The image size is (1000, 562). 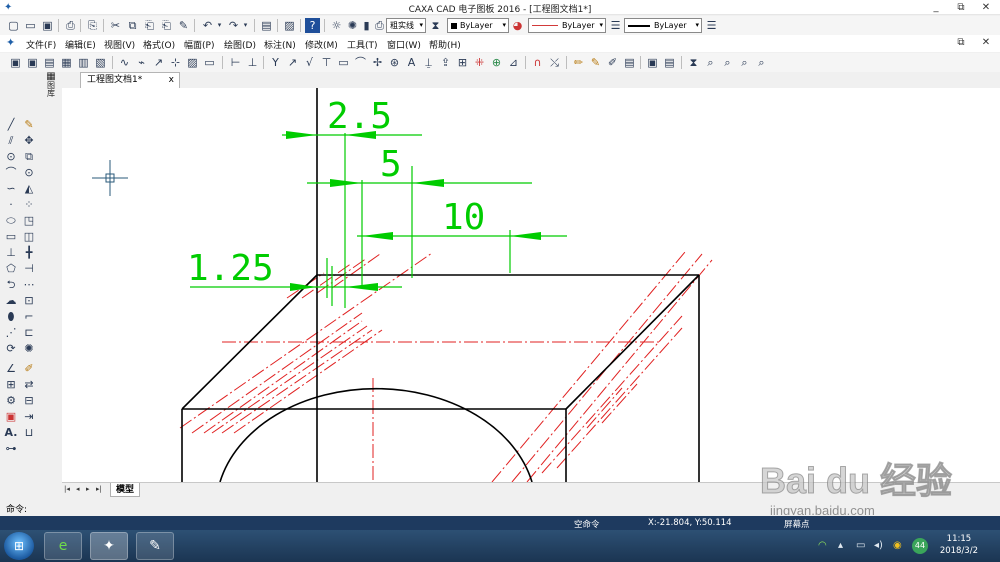 I want to click on leader-icon: Y, so click(x=275, y=62).